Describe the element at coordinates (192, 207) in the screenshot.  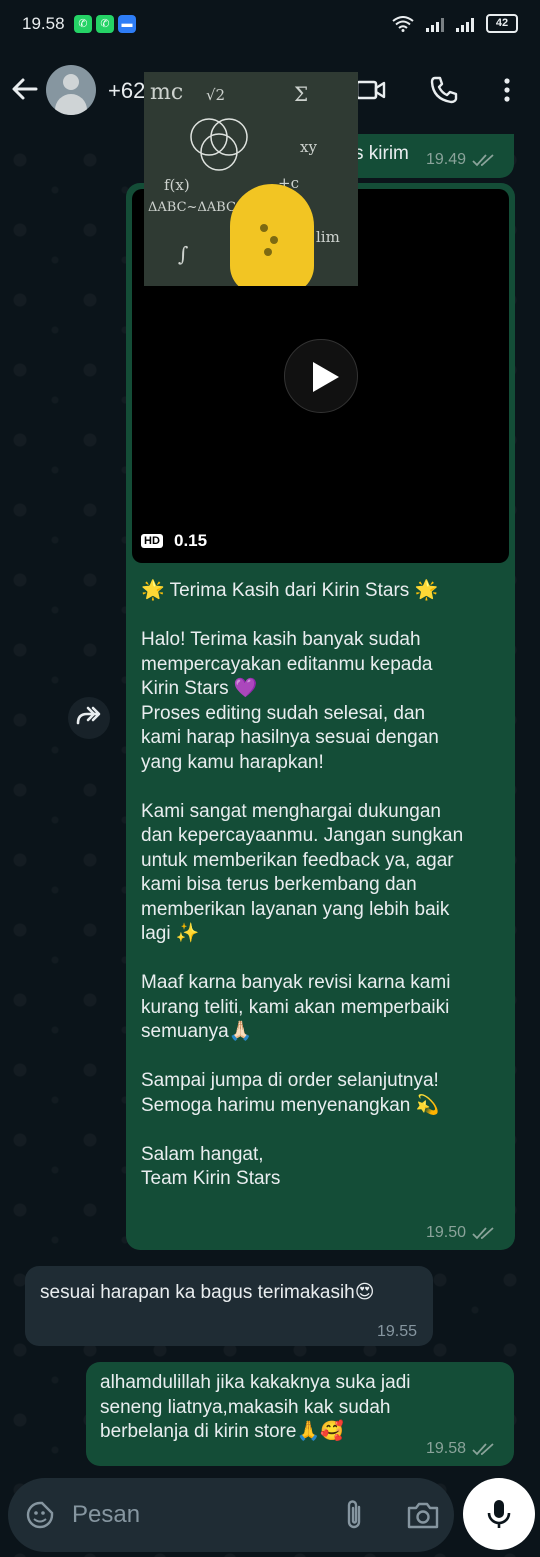
I see `sticker-formula: ΔABC~ΔABC` at that location.